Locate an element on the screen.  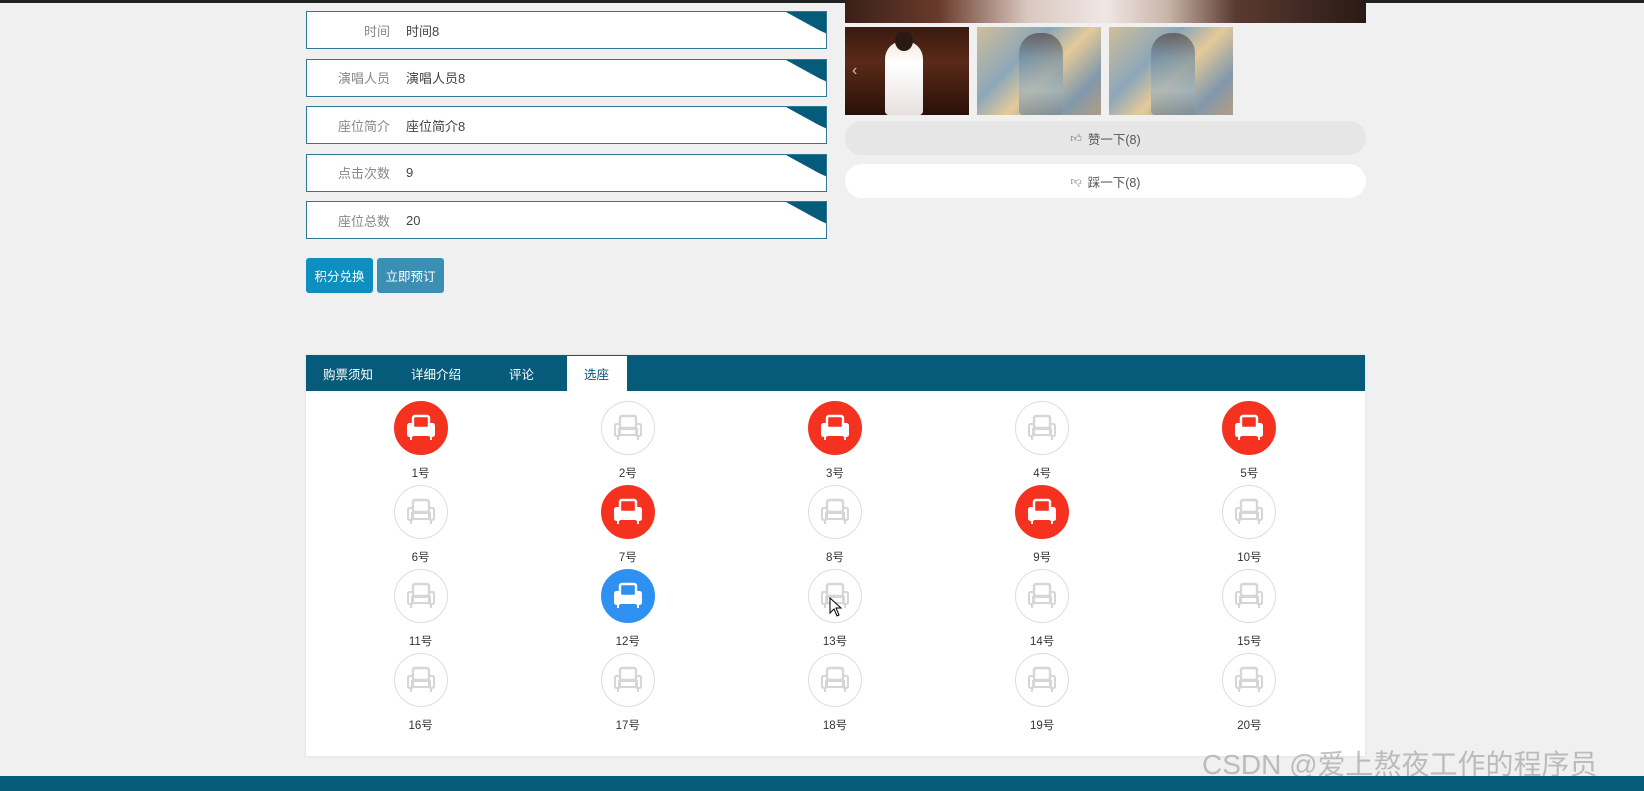
seat: 15号 is located at coordinates (1249, 611).